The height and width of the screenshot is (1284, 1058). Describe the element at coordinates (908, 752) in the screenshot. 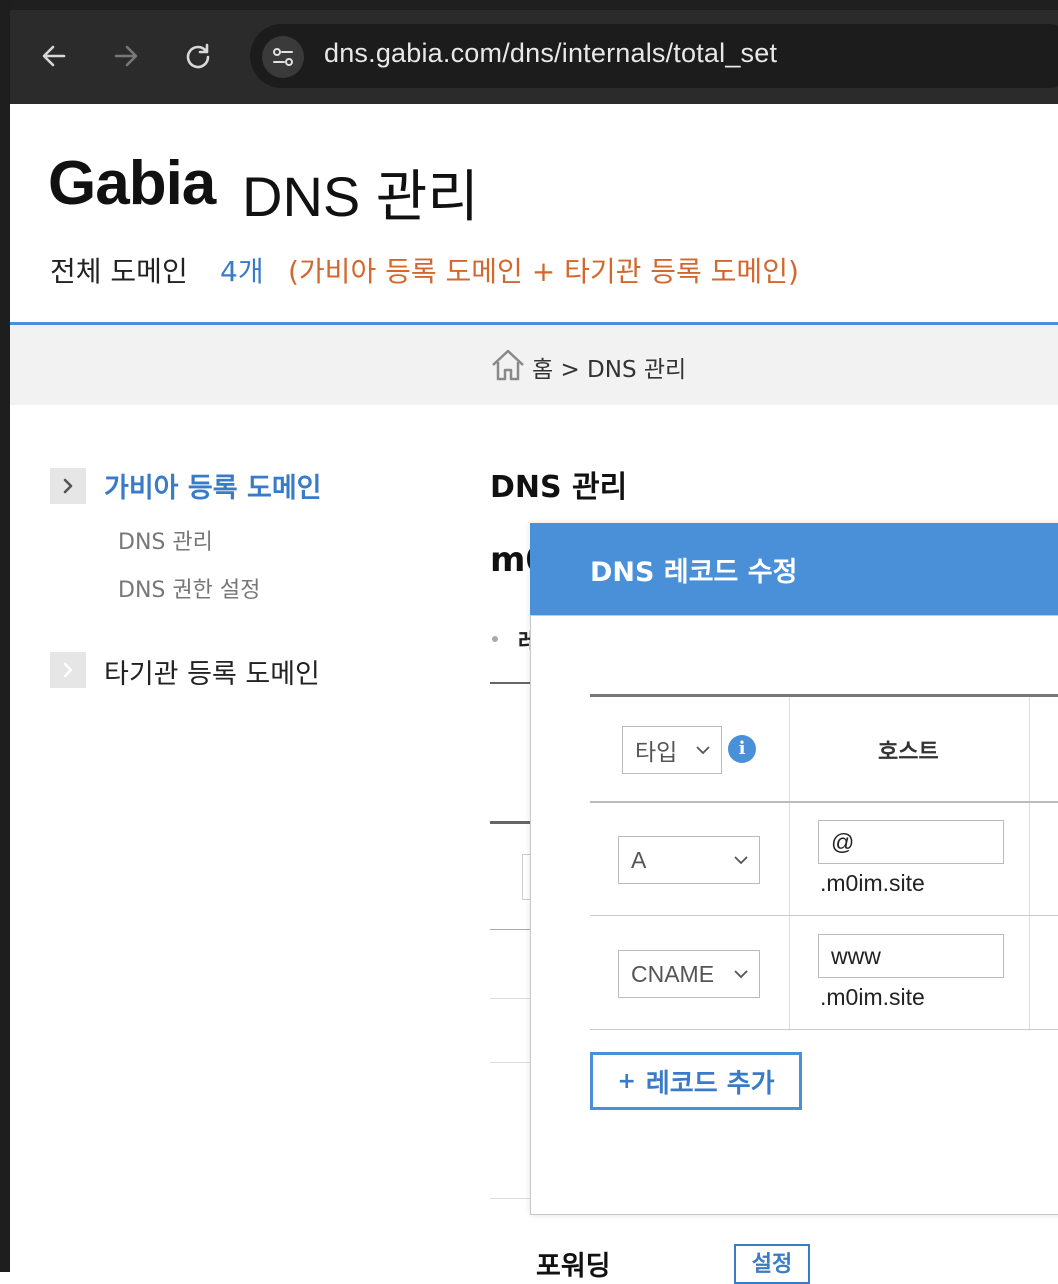

I see `host-column-header: 호스트` at that location.